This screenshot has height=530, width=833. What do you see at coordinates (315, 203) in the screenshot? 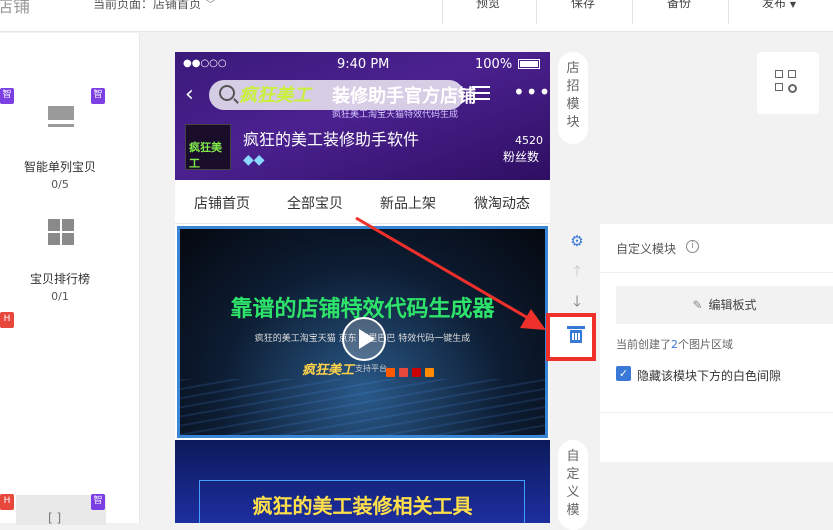
I see `tab-all-items: 全部宝贝` at bounding box center [315, 203].